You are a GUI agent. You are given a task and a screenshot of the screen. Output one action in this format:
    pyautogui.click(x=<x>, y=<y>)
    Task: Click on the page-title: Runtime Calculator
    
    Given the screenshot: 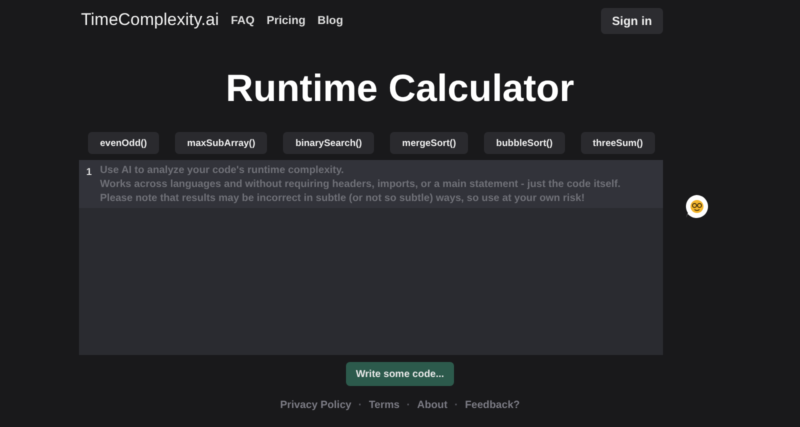 What is the action you would take?
    pyautogui.click(x=400, y=89)
    